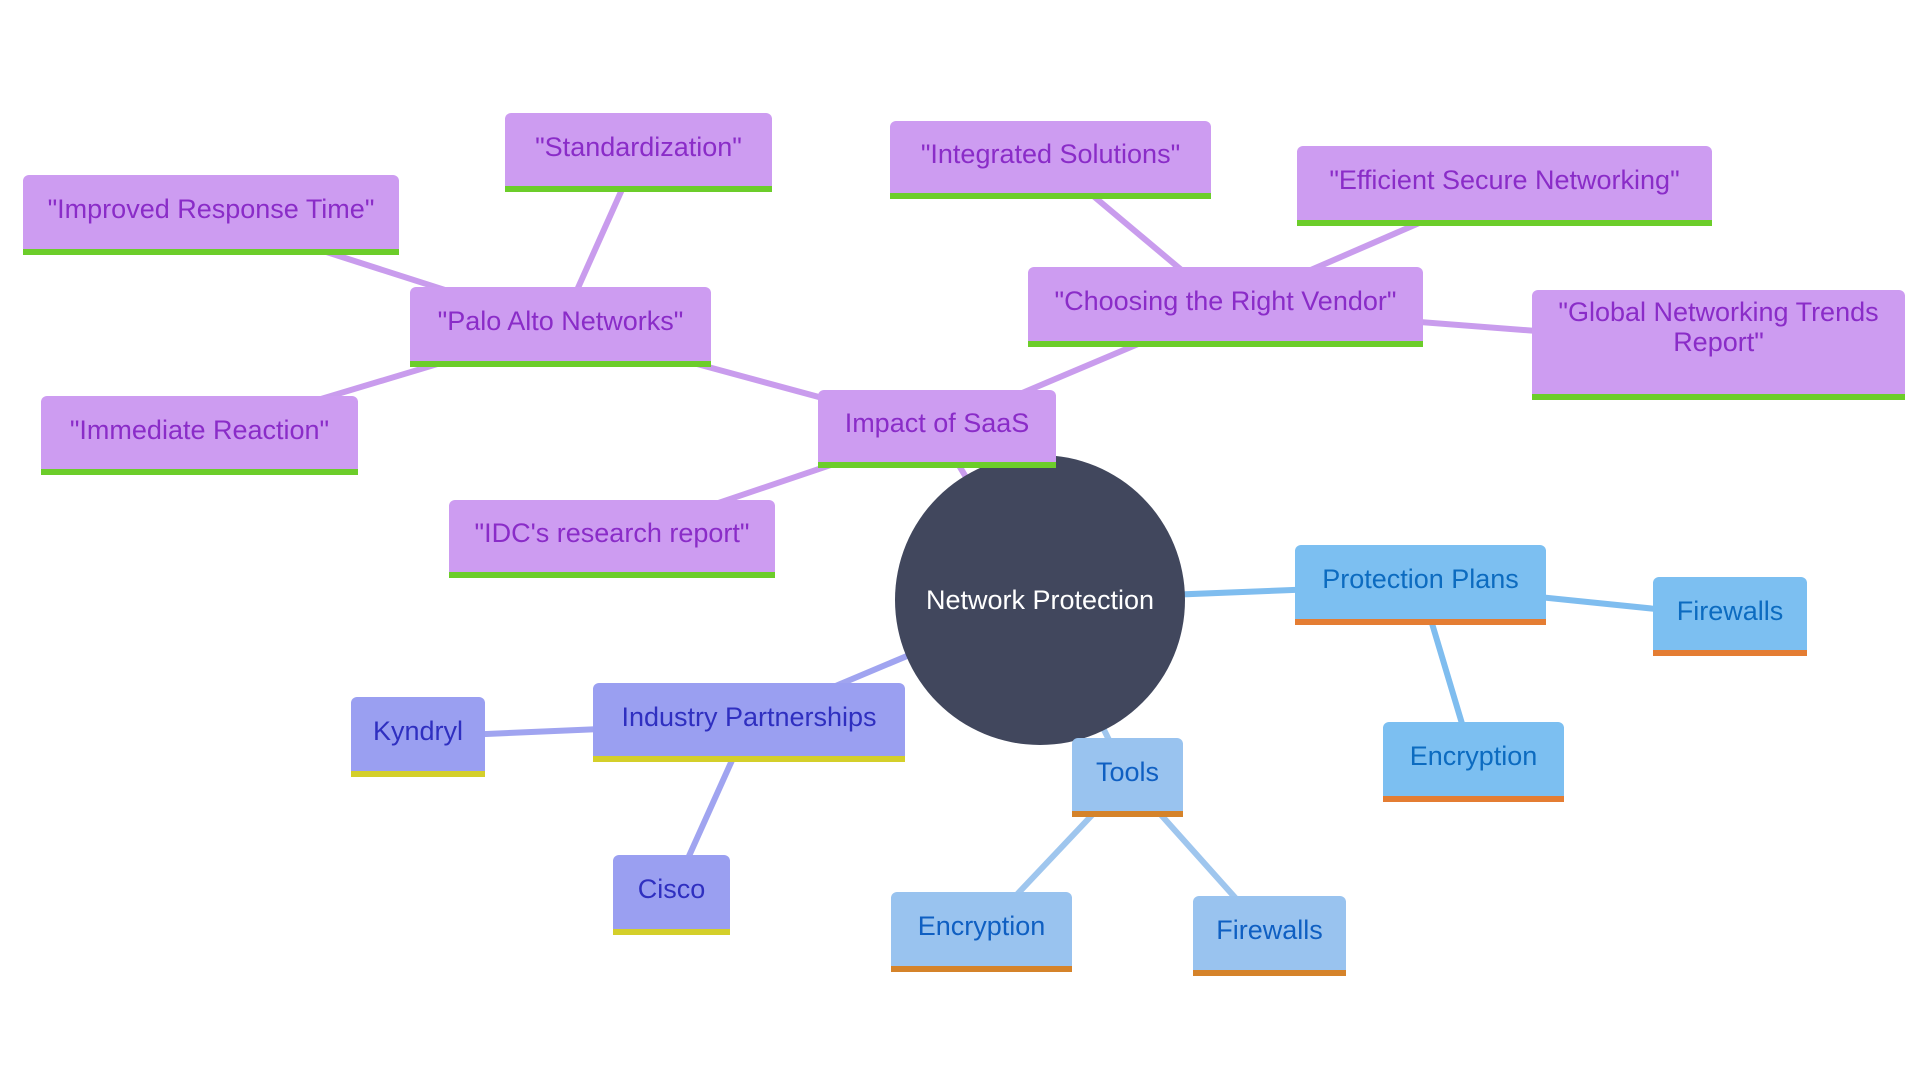 This screenshot has width=1920, height=1080. I want to click on node-improved-response-time: "Improved Response Time", so click(211, 215).